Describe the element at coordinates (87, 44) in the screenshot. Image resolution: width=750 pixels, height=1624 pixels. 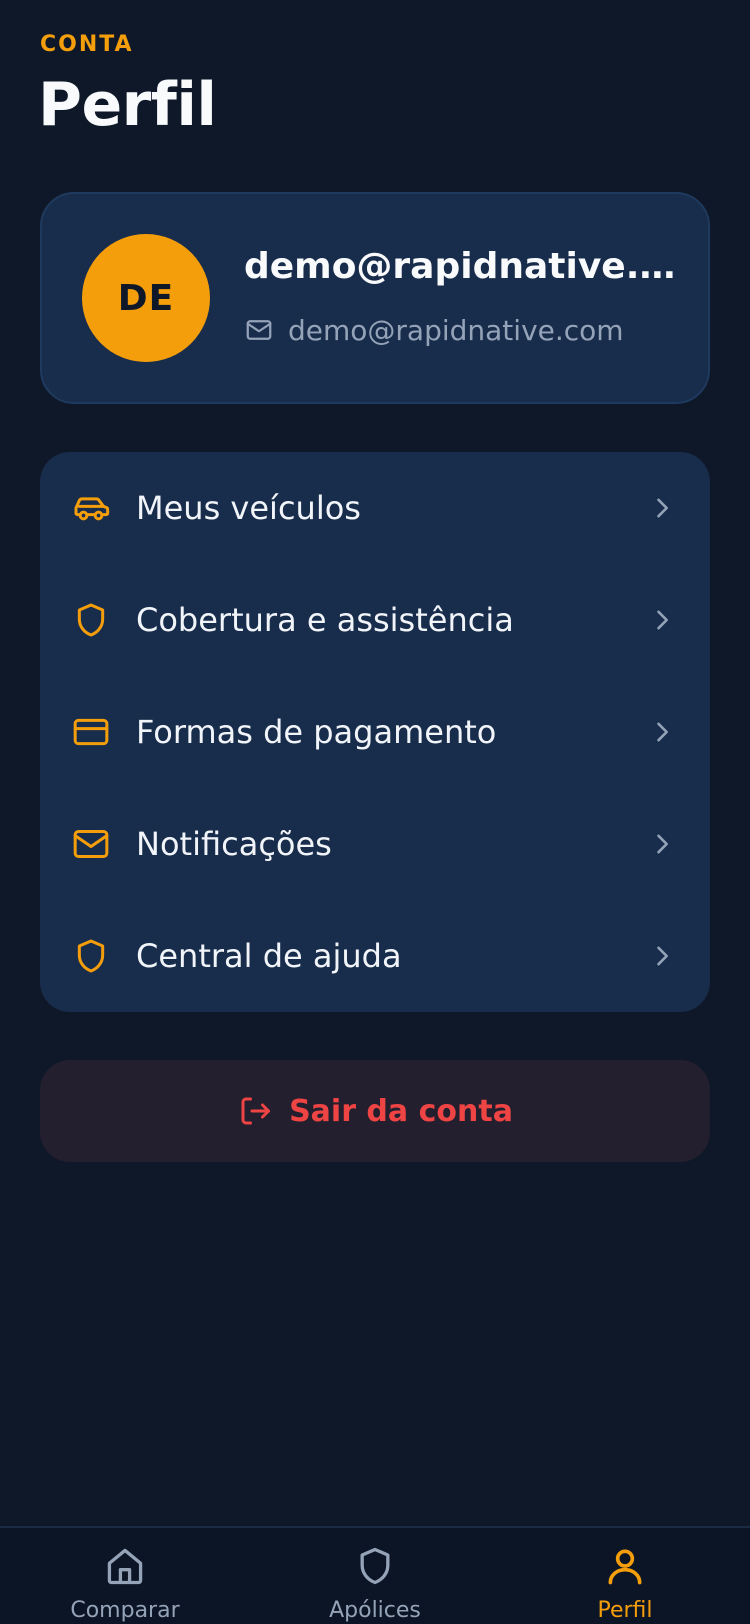
I see `section-label: CONTA` at that location.